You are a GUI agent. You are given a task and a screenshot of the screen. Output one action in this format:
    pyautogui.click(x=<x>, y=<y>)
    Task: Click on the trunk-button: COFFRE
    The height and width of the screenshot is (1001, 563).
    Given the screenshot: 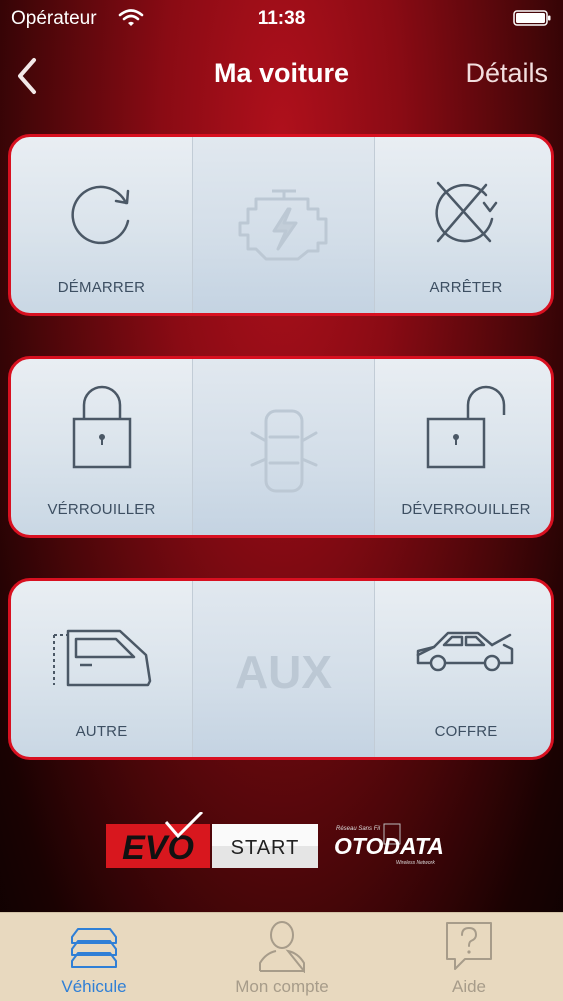 What is the action you would take?
    pyautogui.click(x=463, y=669)
    